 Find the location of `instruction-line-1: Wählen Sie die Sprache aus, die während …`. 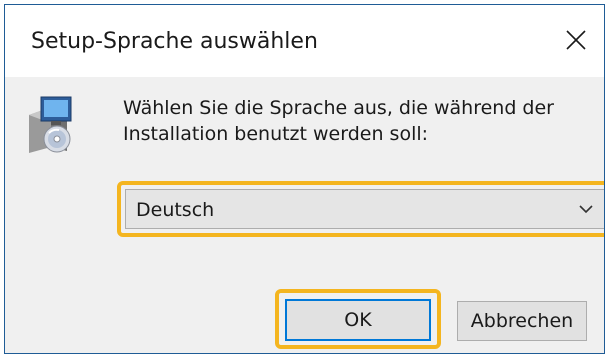

instruction-line-1: Wählen Sie die Sprache aus, die während … is located at coordinates (338, 108).